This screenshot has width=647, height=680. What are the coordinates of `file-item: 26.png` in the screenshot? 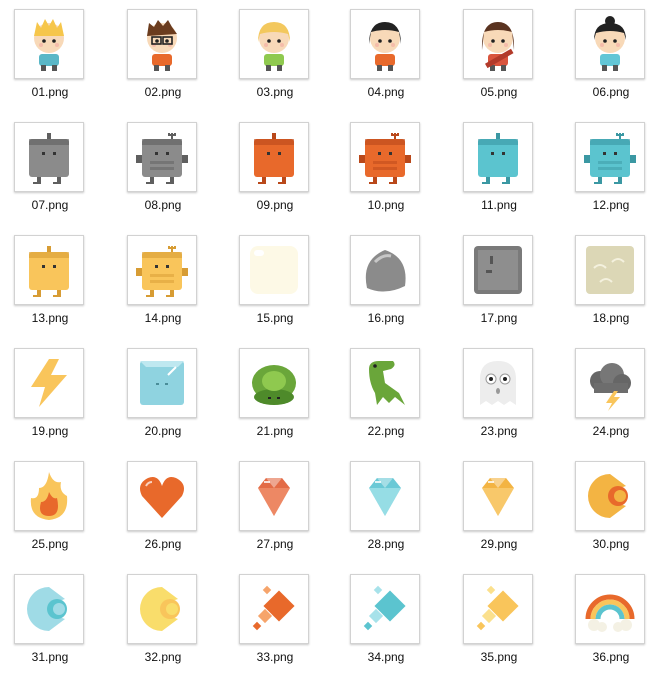 It's located at (163, 508).